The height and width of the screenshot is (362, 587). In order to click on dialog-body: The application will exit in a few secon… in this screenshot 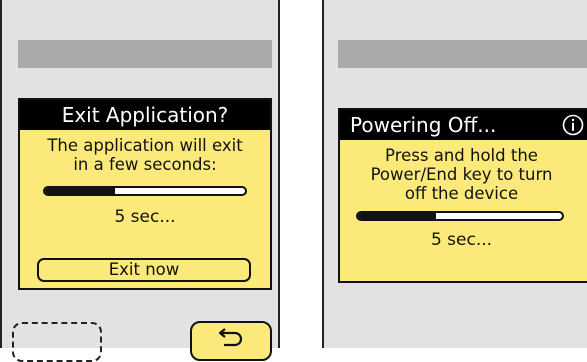, I will do `click(145, 178)`.